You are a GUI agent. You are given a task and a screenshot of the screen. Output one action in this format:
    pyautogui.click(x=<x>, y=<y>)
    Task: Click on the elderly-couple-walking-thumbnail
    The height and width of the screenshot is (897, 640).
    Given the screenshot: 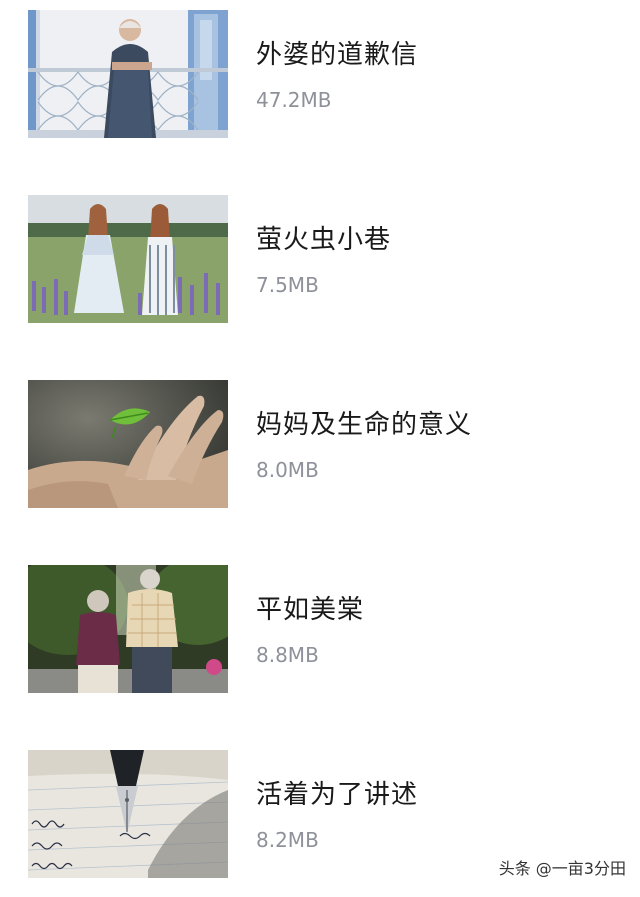 What is the action you would take?
    pyautogui.click(x=128, y=629)
    